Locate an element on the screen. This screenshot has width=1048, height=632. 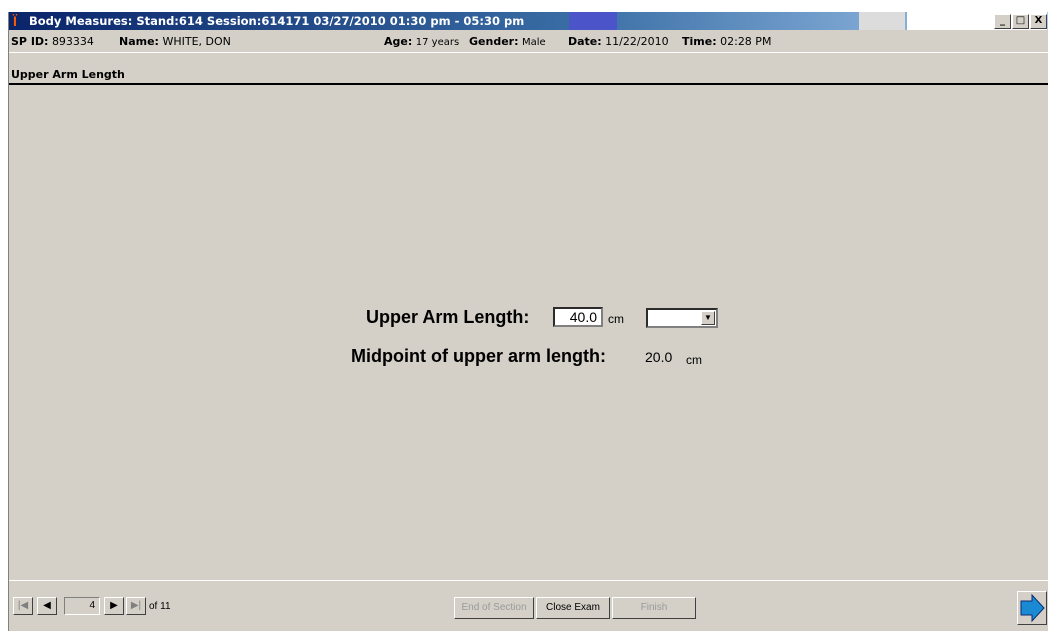
page-number-input: 4 is located at coordinates (82, 606).